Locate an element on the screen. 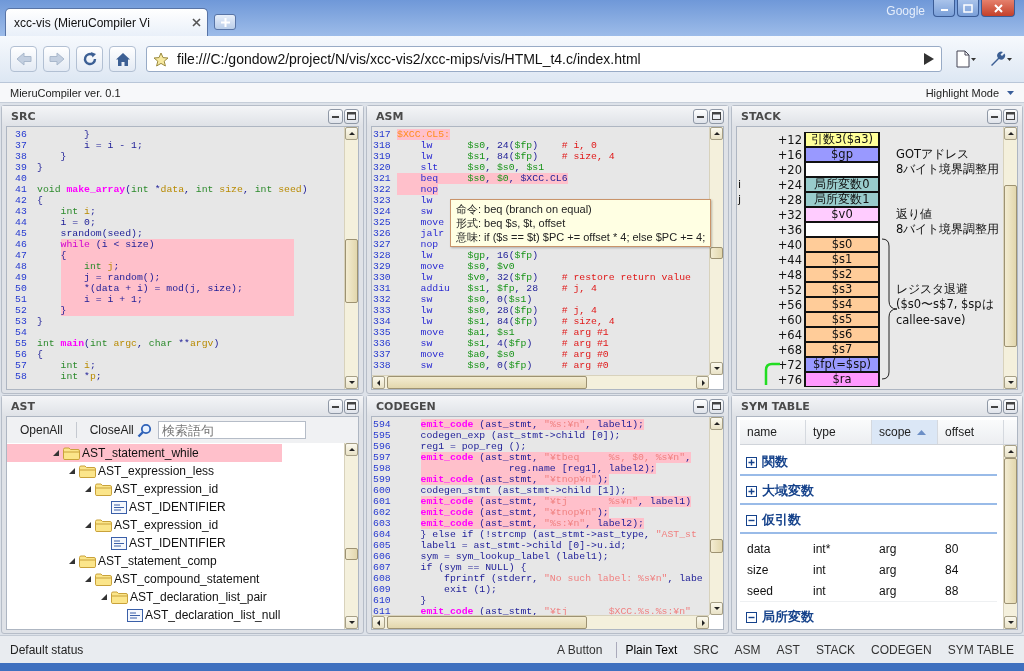 The height and width of the screenshot is (671, 1024). minimize-icon is located at coordinates (994, 116).